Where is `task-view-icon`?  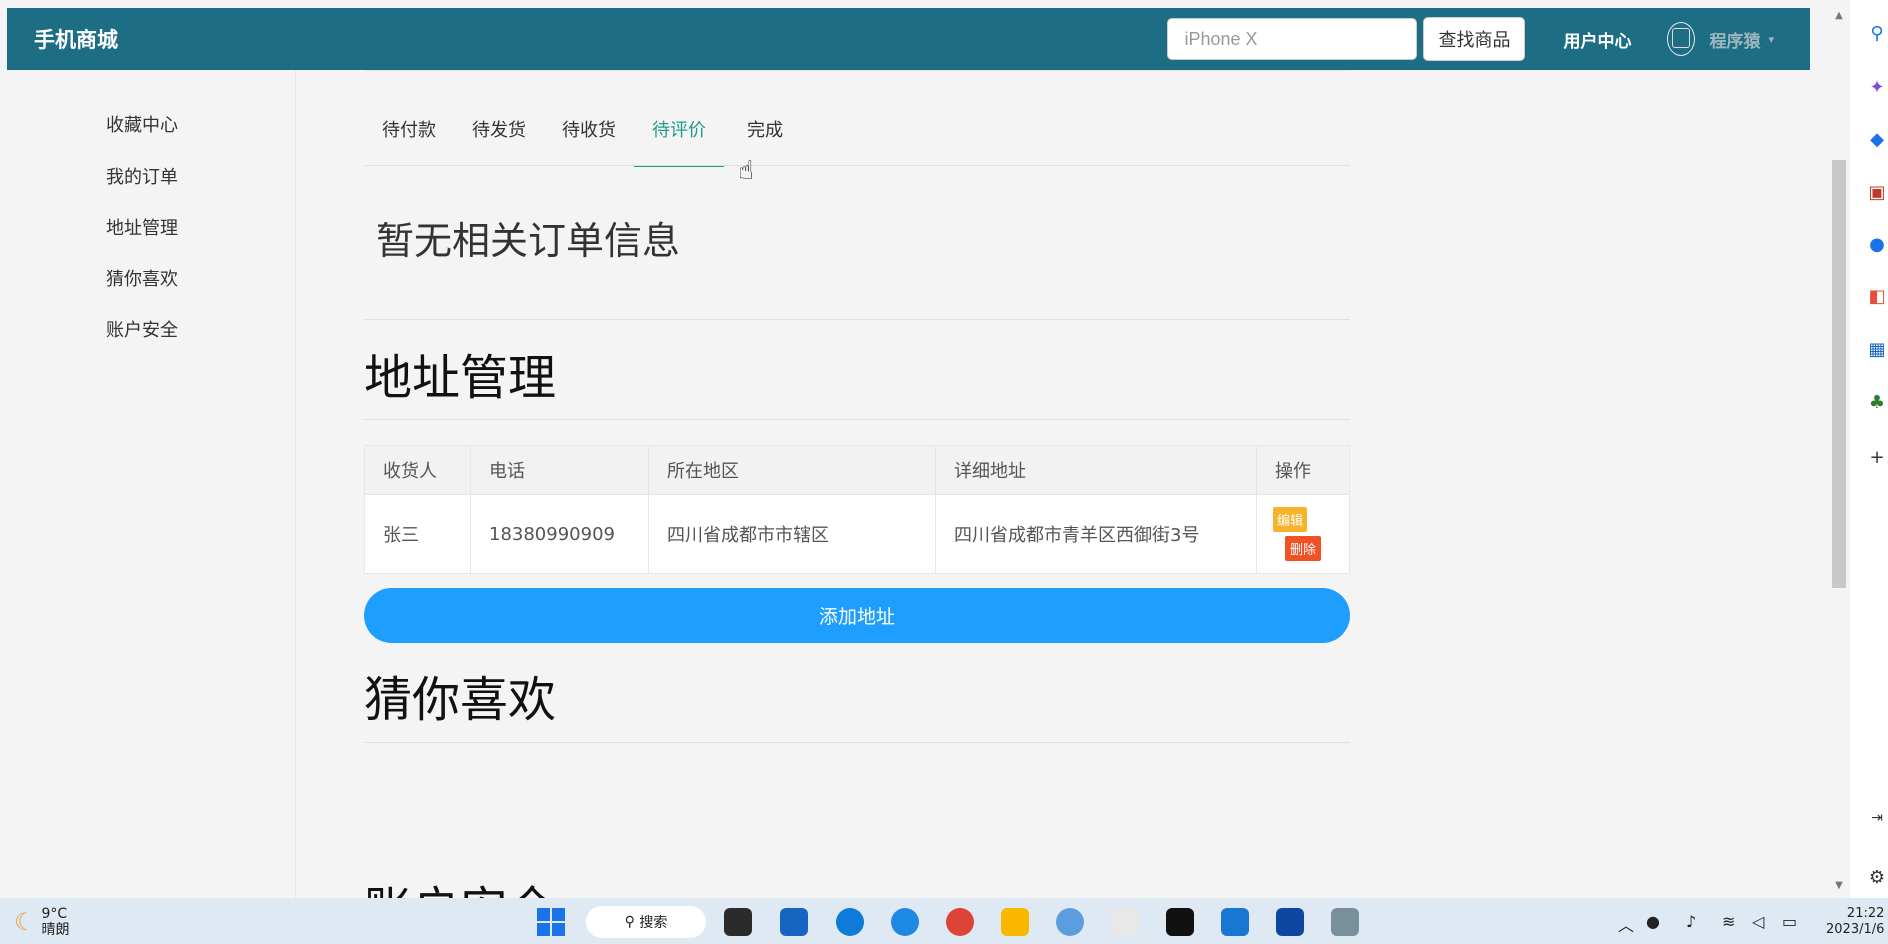
task-view-icon is located at coordinates (738, 922).